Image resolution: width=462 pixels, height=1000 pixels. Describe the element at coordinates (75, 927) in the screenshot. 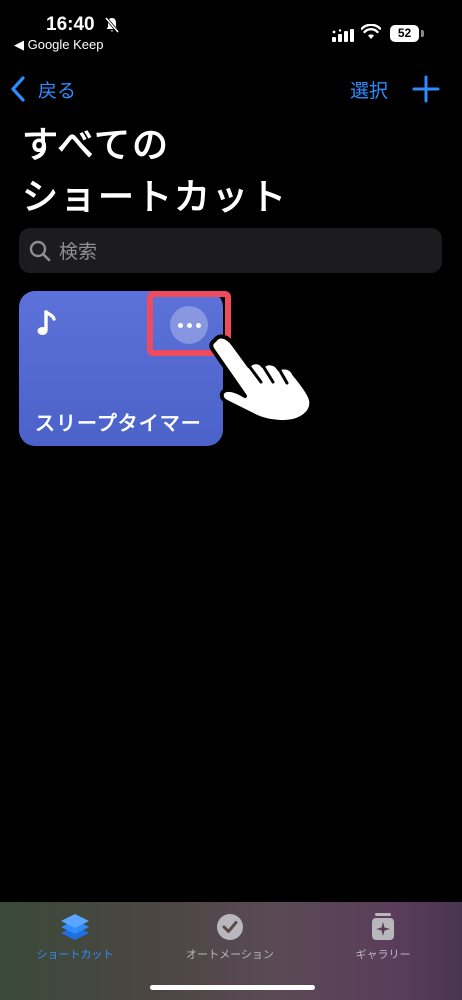

I see `layers-icon` at that location.